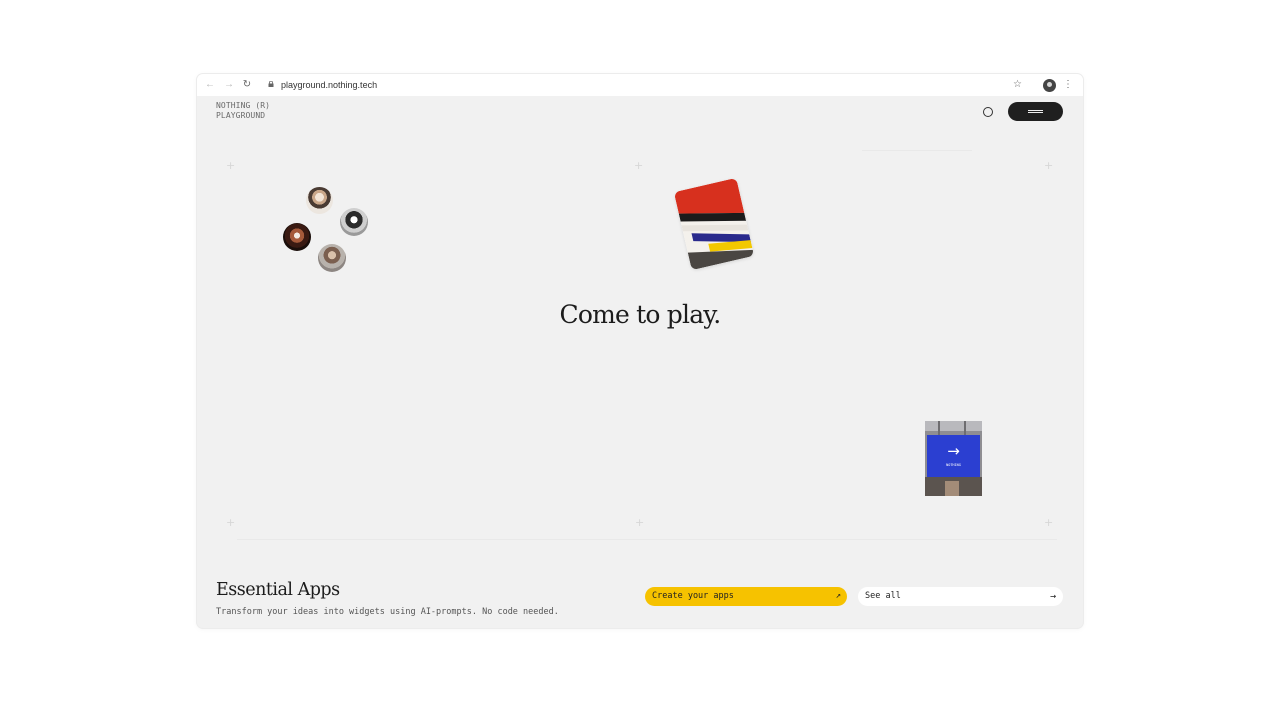 The image size is (1280, 720). Describe the element at coordinates (838, 596) in the screenshot. I see `arrow-up-right-icon: ↗` at that location.